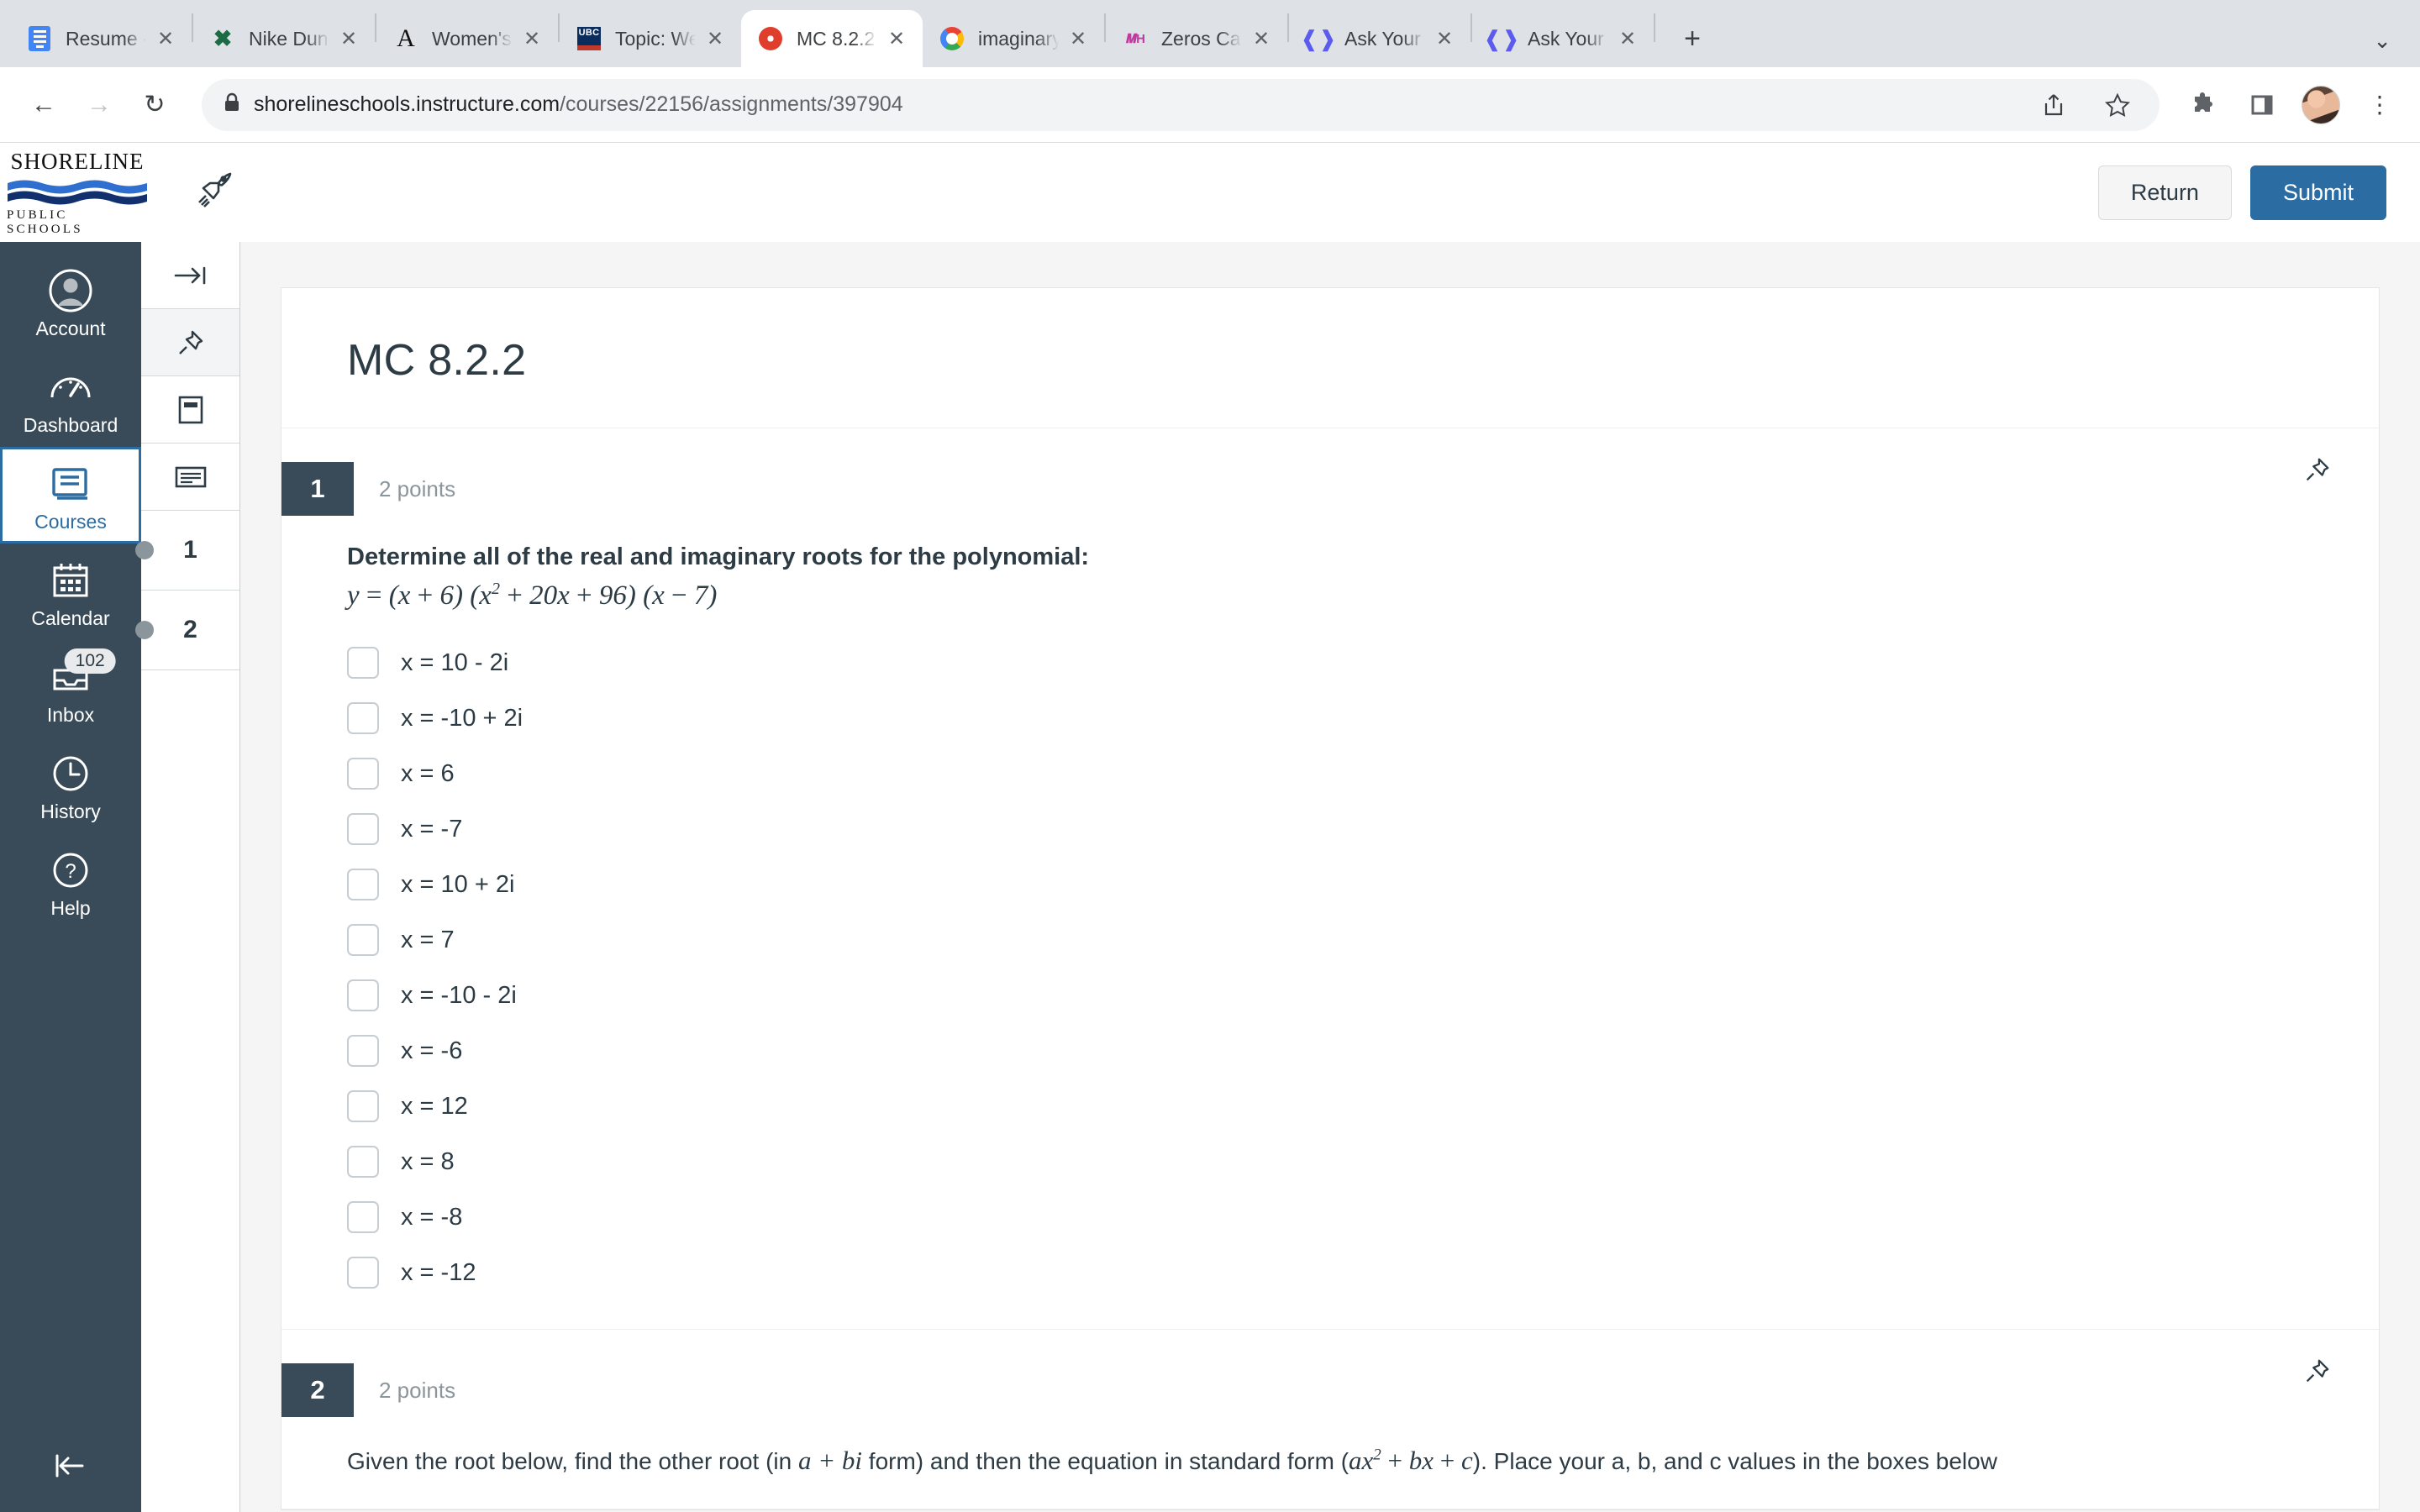  Describe the element at coordinates (43, 105) in the screenshot. I see `back-button: ←` at that location.